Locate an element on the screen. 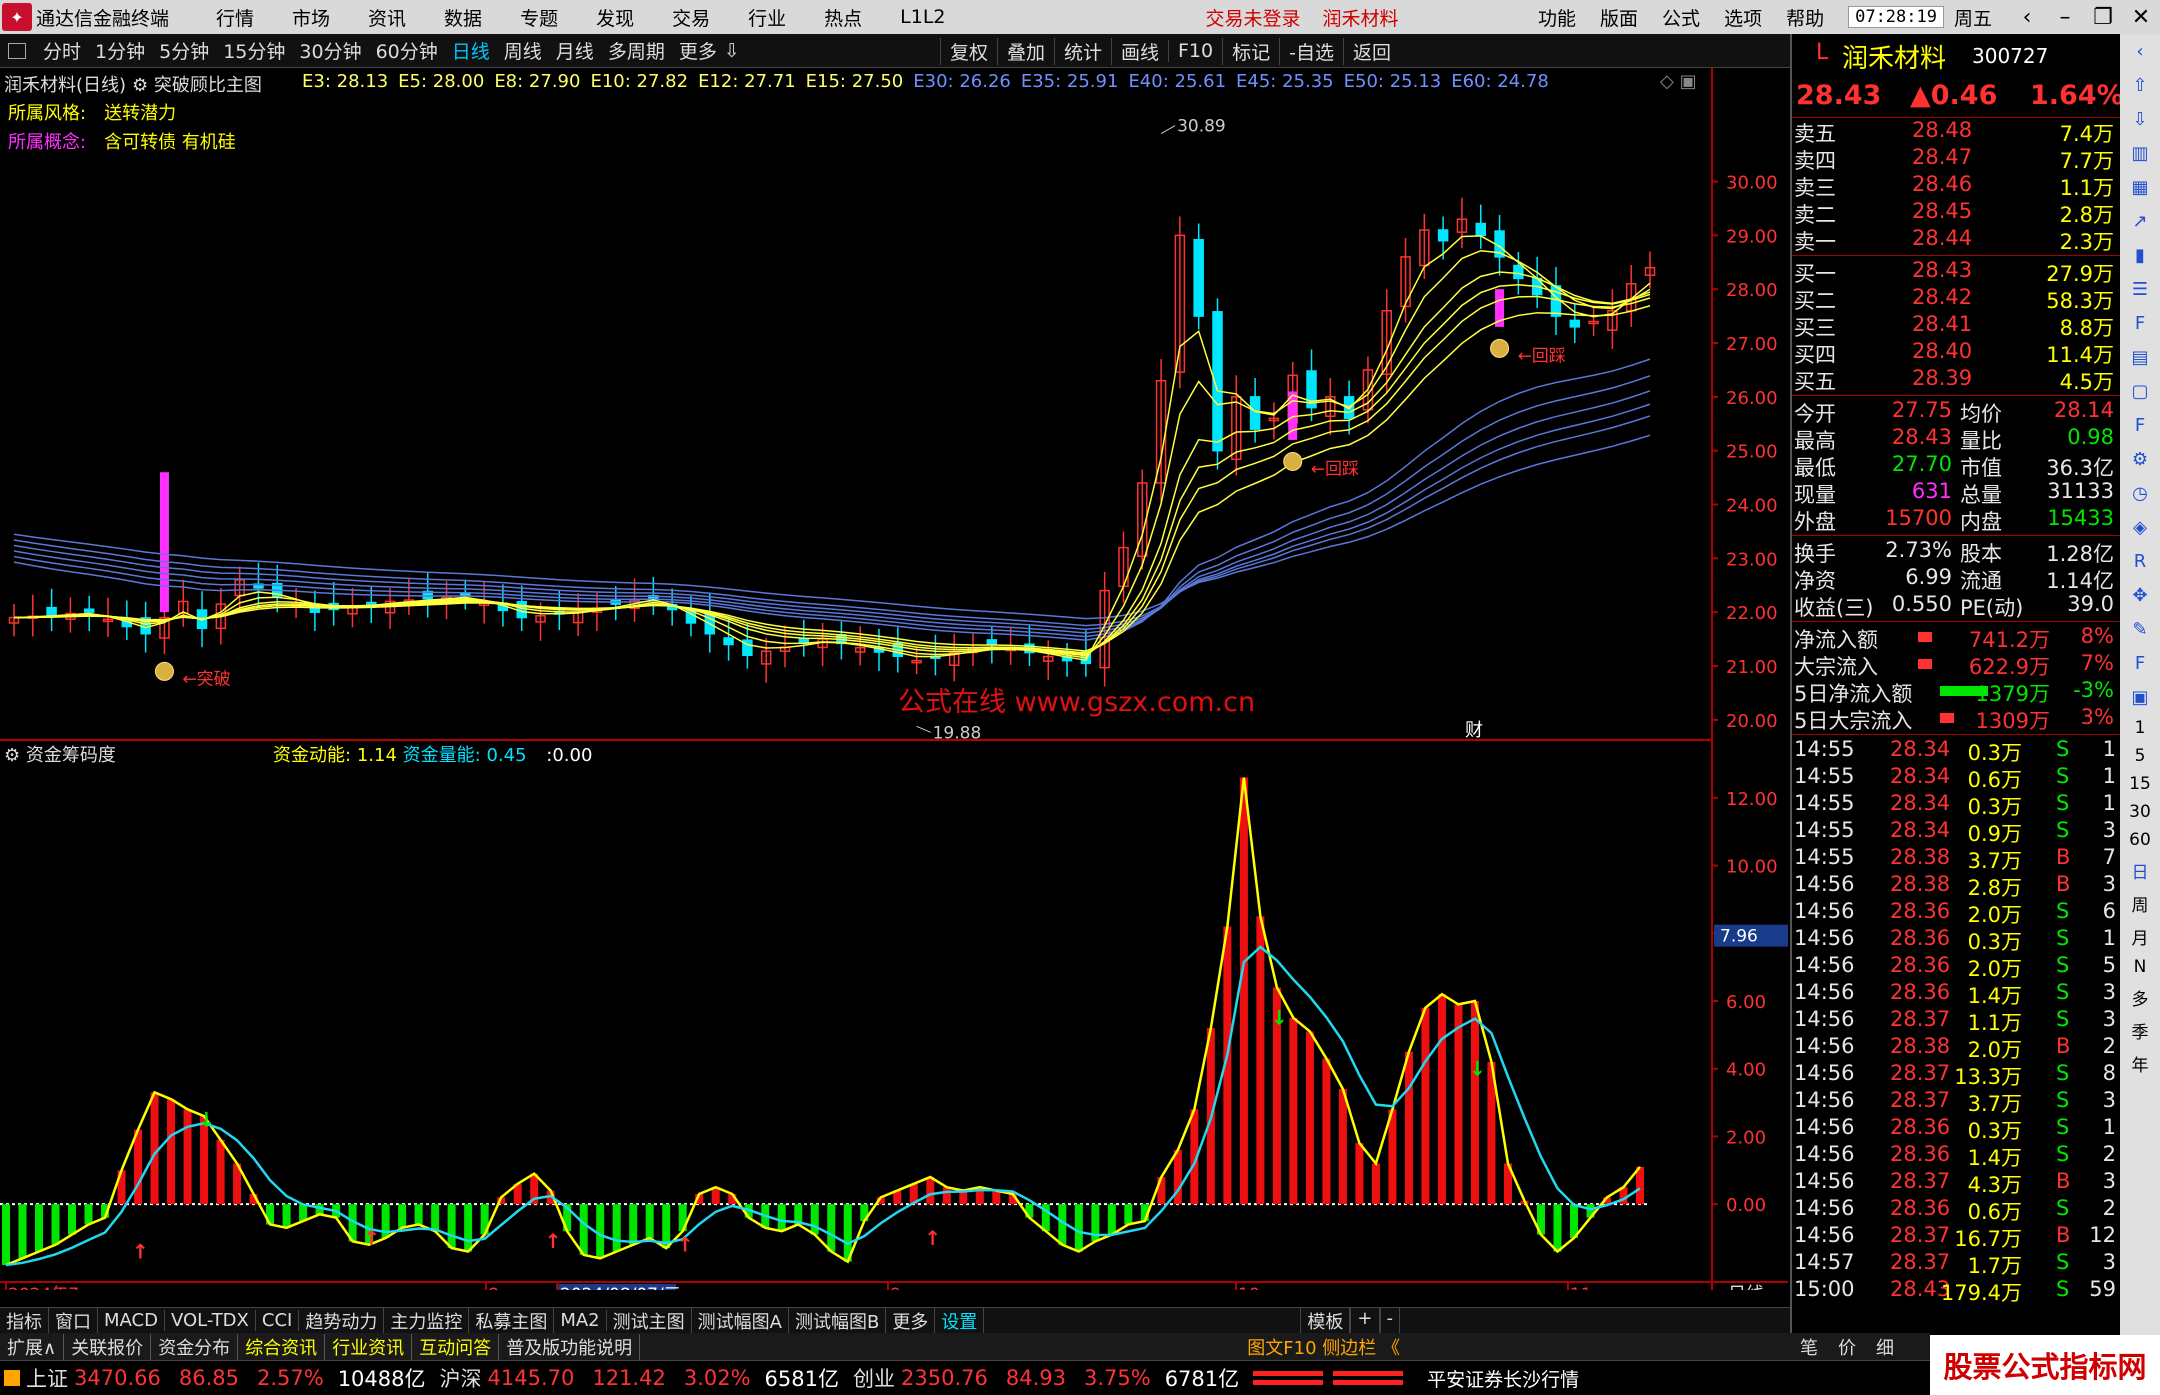 The width and height of the screenshot is (2160, 1395). tab-main-monitor: 主力监控 is located at coordinates (427, 1320).